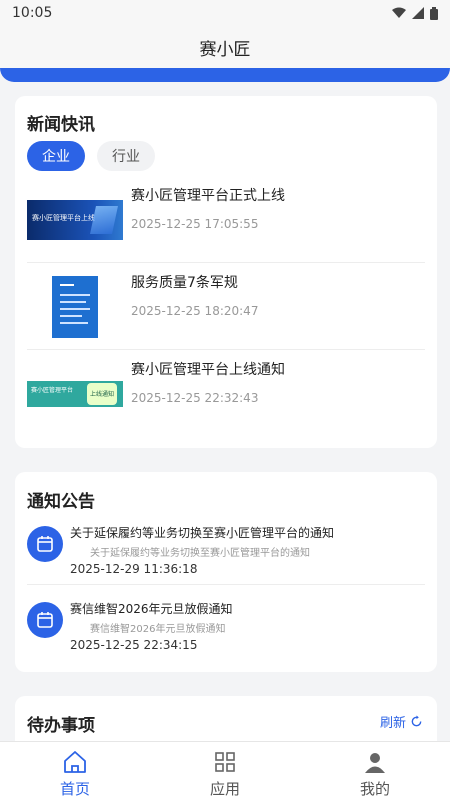 The width and height of the screenshot is (450, 800). Describe the element at coordinates (91, 156) in the screenshot. I see `news-tabs: 企业 行业` at that location.